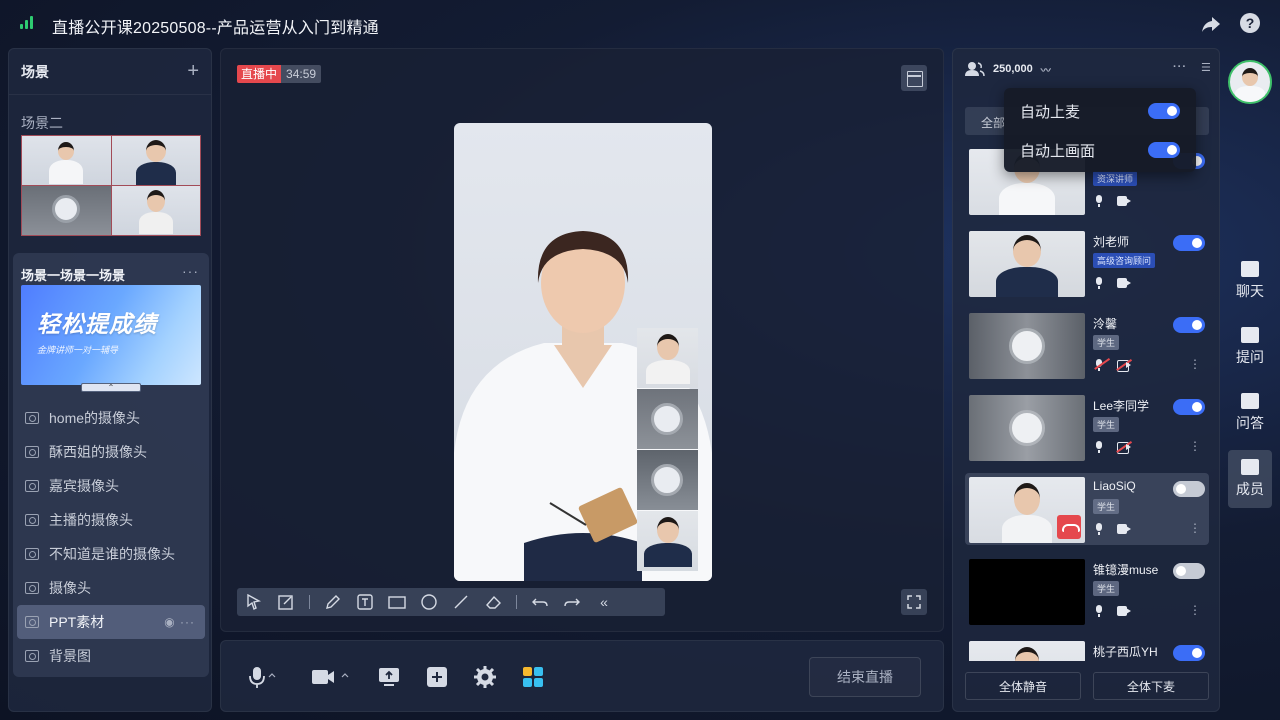  What do you see at coordinates (389, 677) in the screenshot?
I see `screen-share-button` at bounding box center [389, 677].